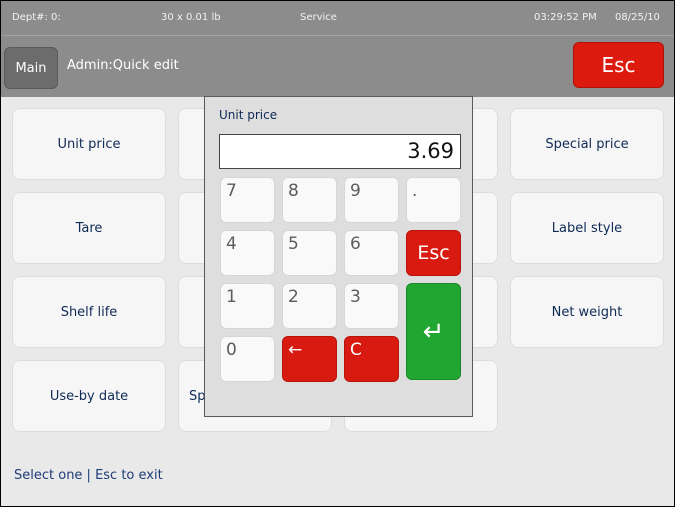  I want to click on backspace-key: ←, so click(309, 359).